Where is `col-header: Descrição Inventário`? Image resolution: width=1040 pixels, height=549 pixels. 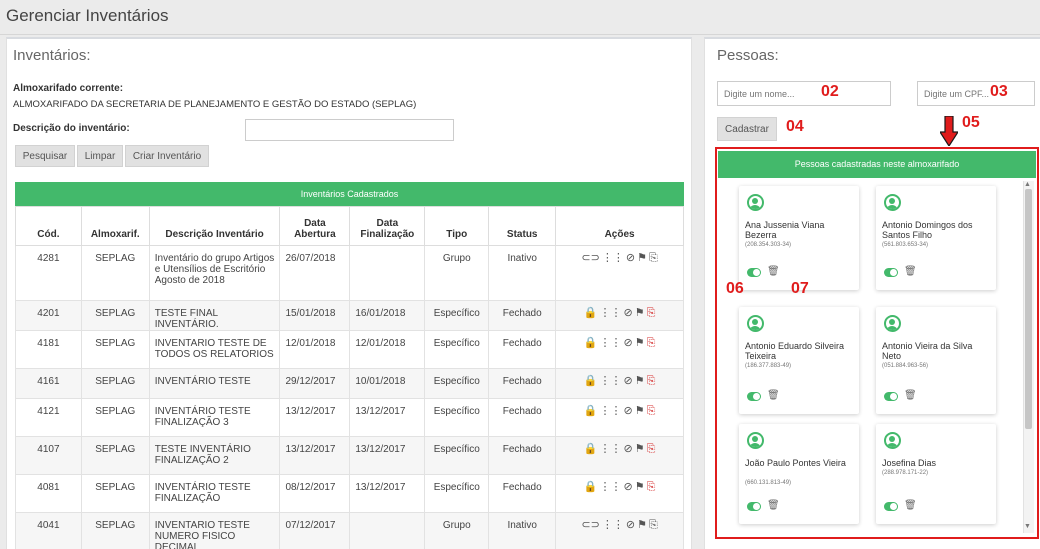
col-header: Descrição Inventário is located at coordinates (214, 226).